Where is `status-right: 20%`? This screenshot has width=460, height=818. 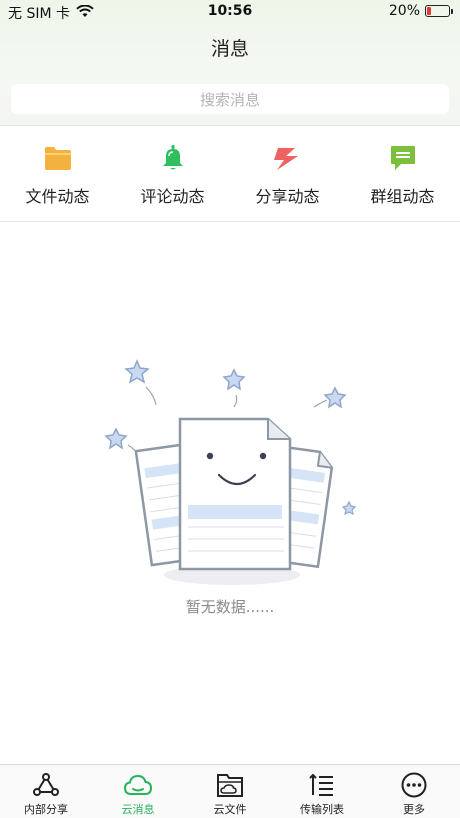
status-right: 20% is located at coordinates (420, 11).